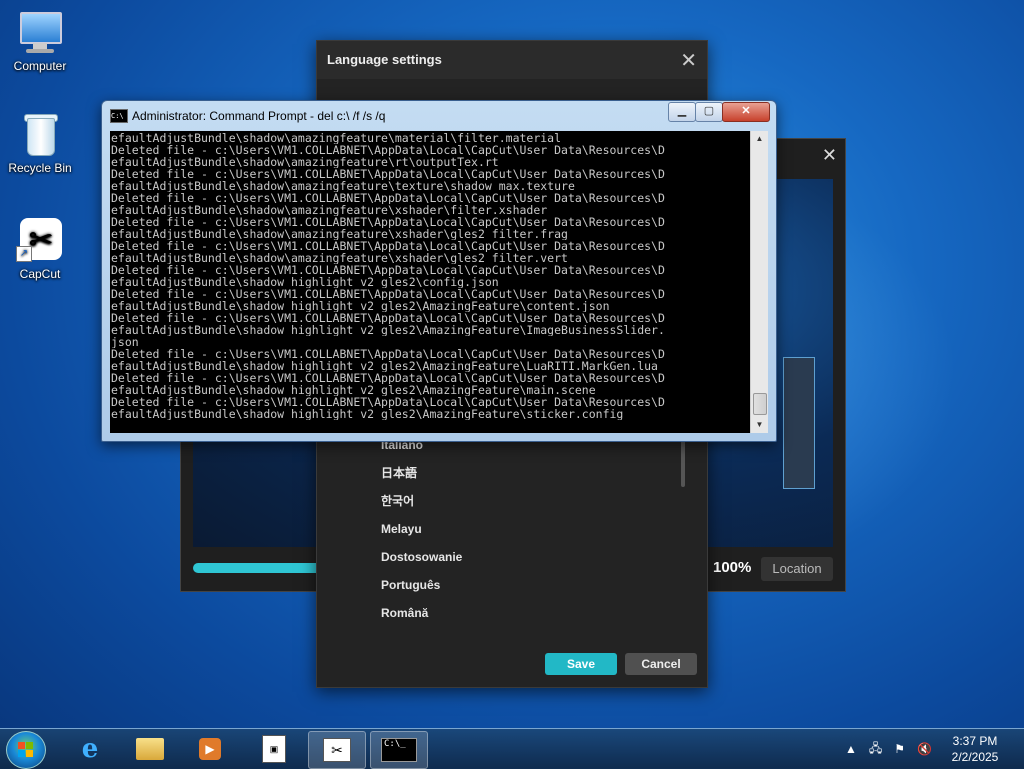 The image size is (1024, 769). Describe the element at coordinates (40, 134) in the screenshot. I see `recycle-bin-icon` at that location.